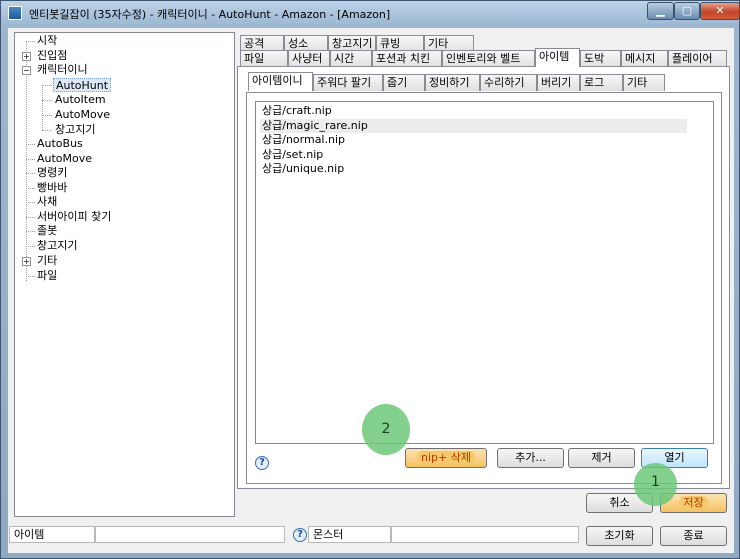 The image size is (740, 559). What do you see at coordinates (660, 11) in the screenshot?
I see `minimize-button: ▁` at bounding box center [660, 11].